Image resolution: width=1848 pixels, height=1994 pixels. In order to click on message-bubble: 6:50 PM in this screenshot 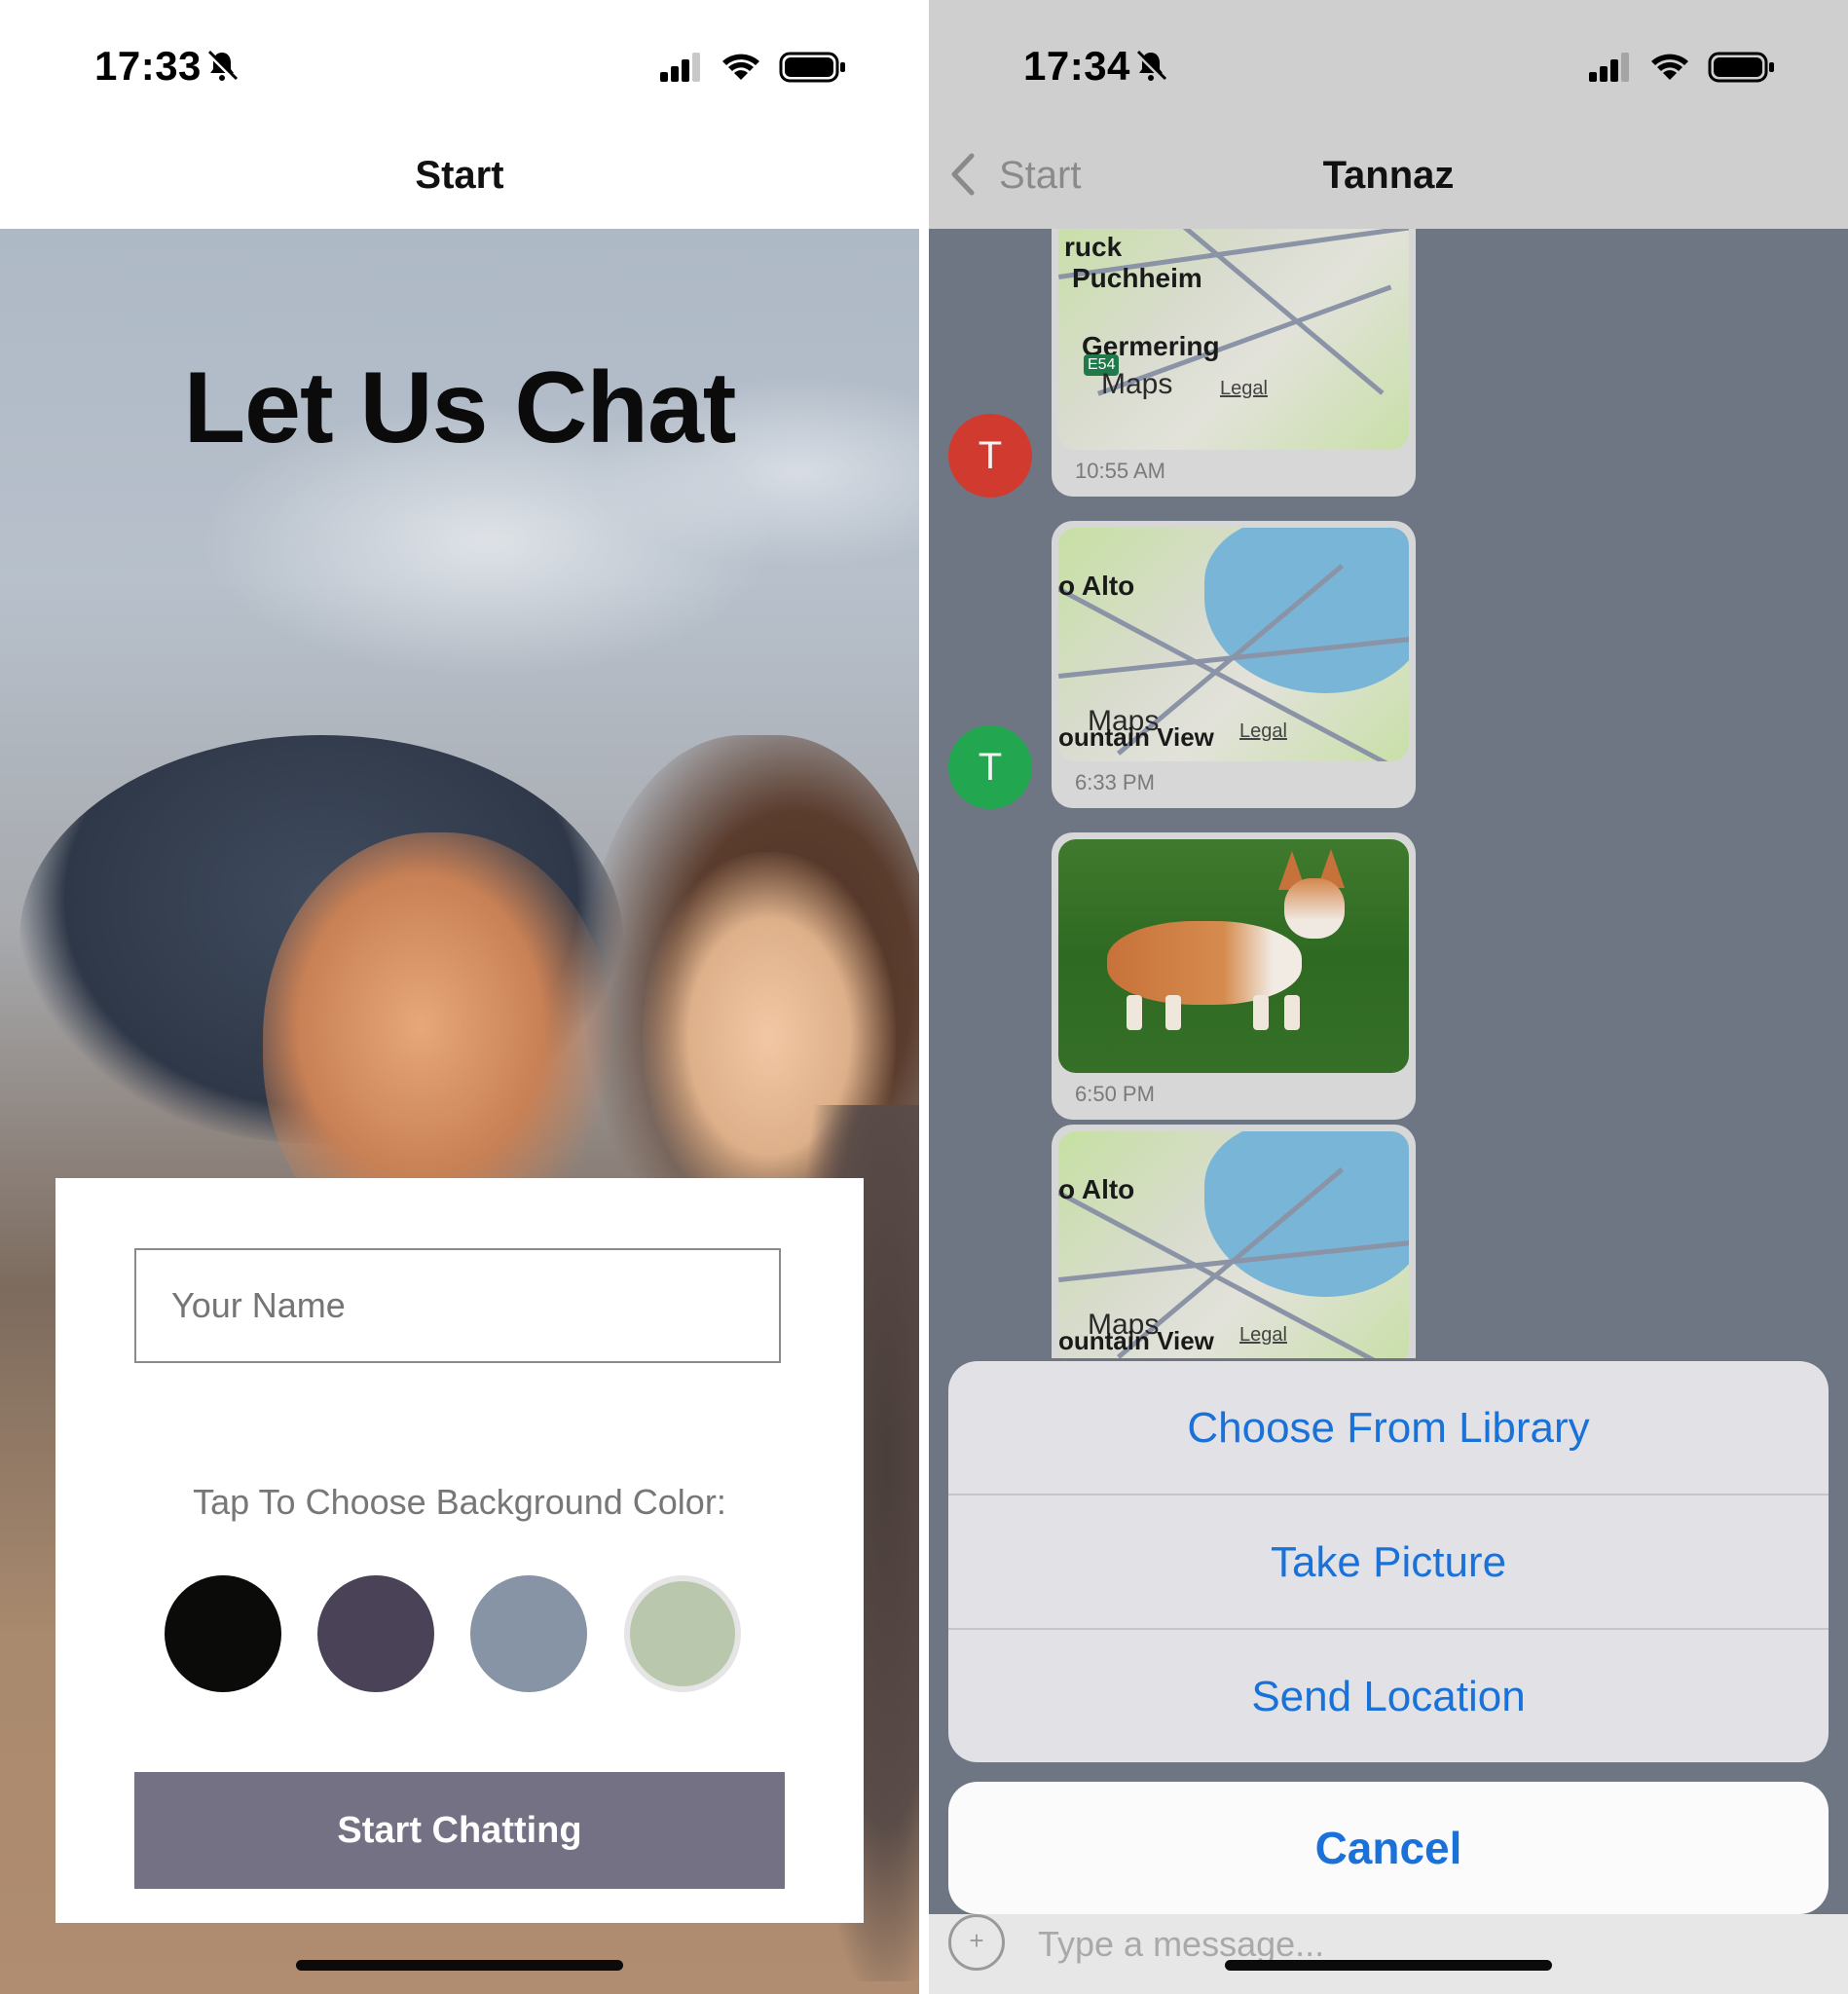, I will do `click(1234, 976)`.